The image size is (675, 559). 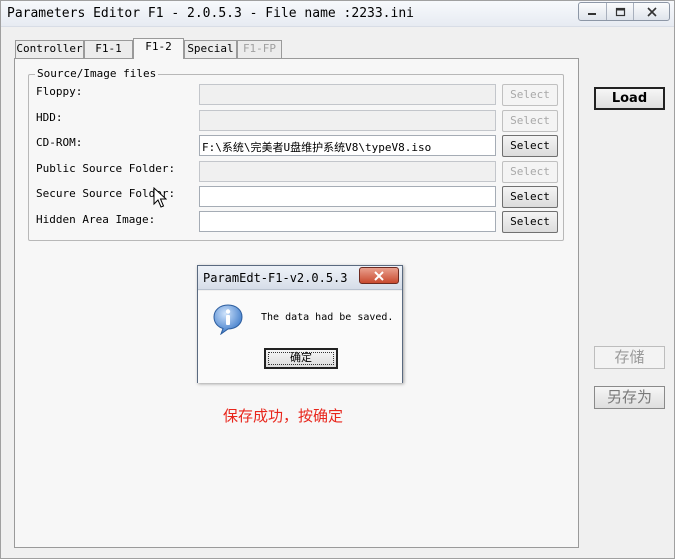 What do you see at coordinates (629, 357) in the screenshot?
I see `save-button: 存储` at bounding box center [629, 357].